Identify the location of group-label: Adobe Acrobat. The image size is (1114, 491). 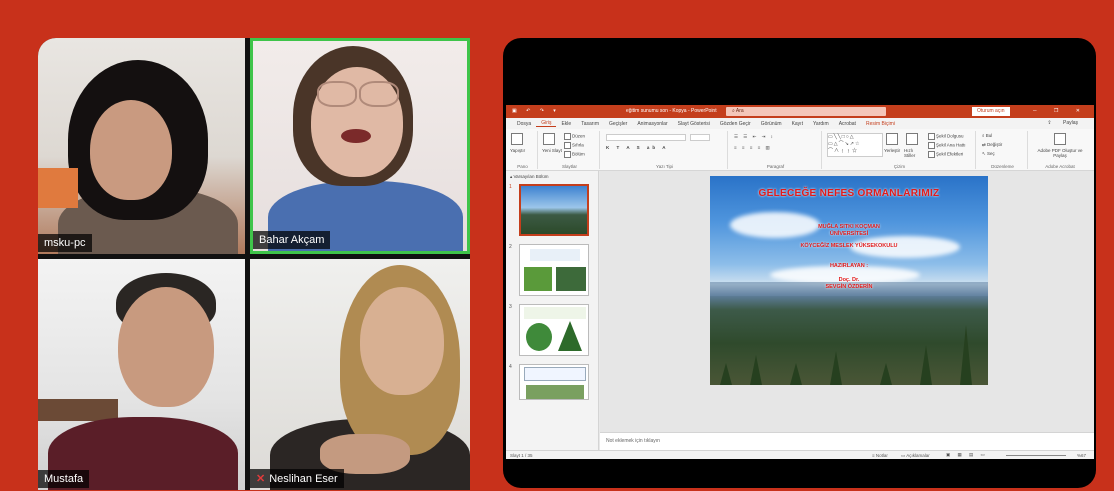
(1060, 166).